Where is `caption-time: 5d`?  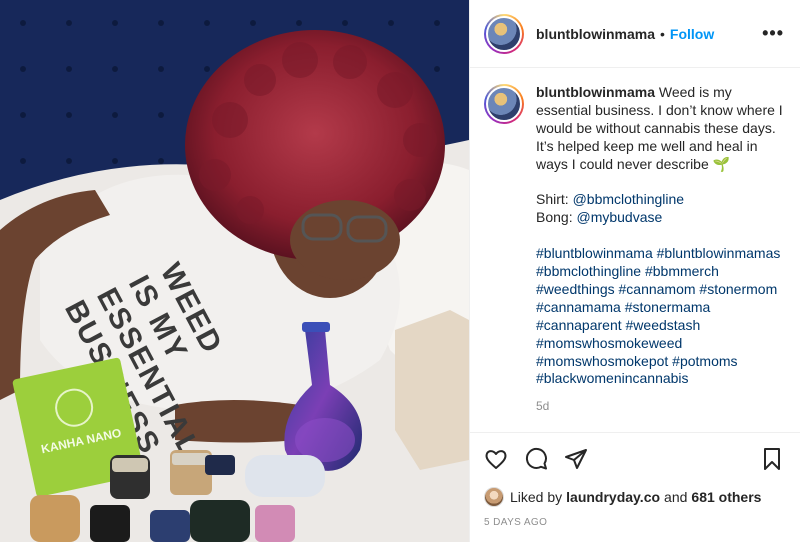
caption-time: 5d is located at coordinates (543, 406).